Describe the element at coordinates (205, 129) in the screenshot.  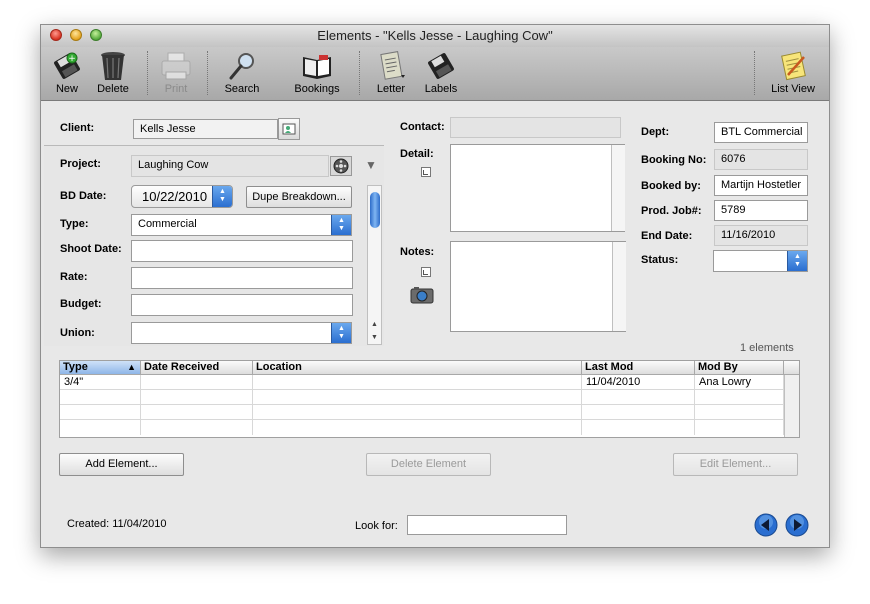
I see `client-field: Kells Jesse` at that location.